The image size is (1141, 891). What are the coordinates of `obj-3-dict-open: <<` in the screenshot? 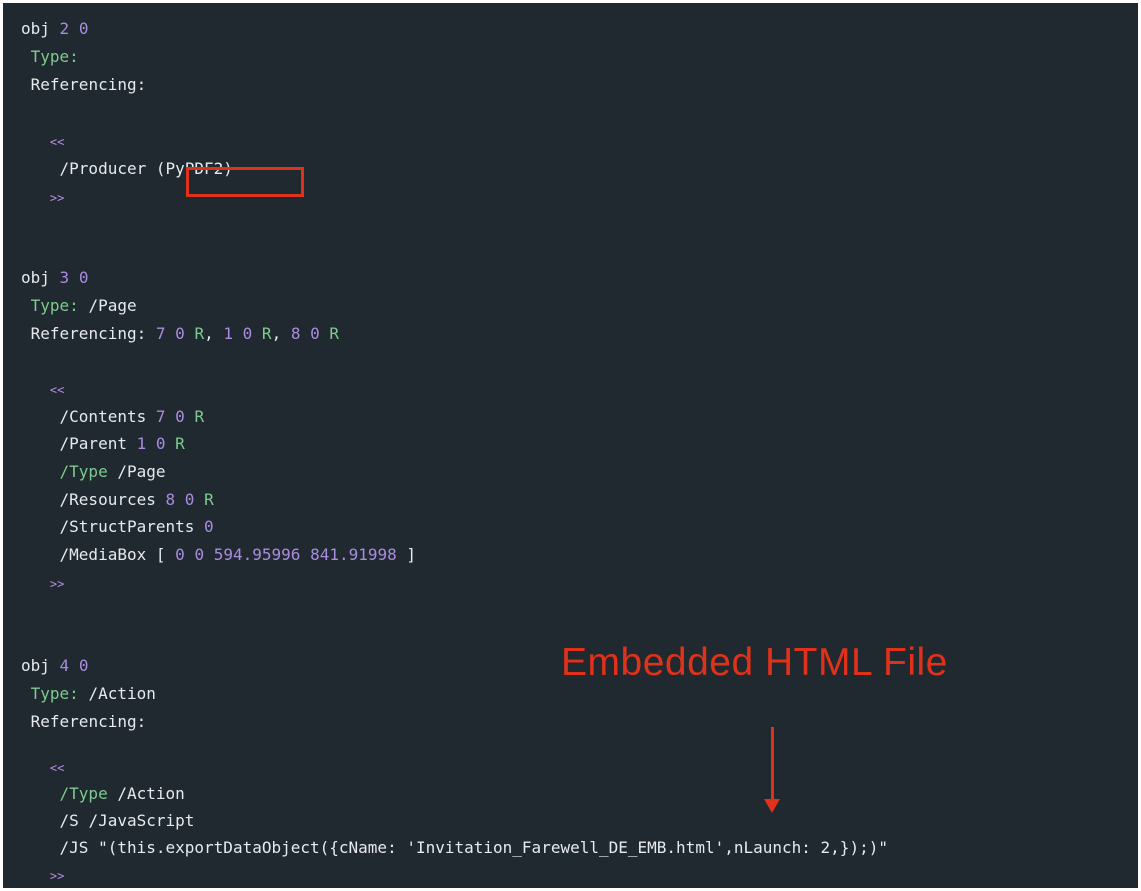 It's located at (57, 390).